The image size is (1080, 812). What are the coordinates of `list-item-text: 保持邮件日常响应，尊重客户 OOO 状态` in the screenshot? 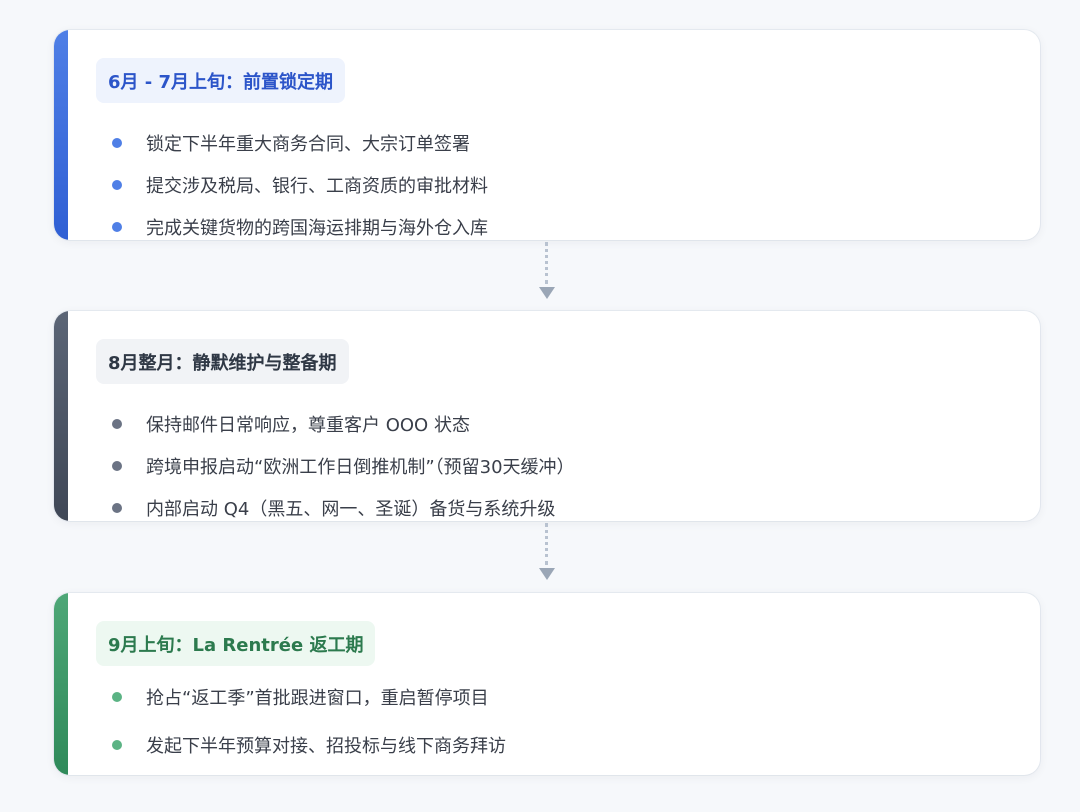 It's located at (308, 425).